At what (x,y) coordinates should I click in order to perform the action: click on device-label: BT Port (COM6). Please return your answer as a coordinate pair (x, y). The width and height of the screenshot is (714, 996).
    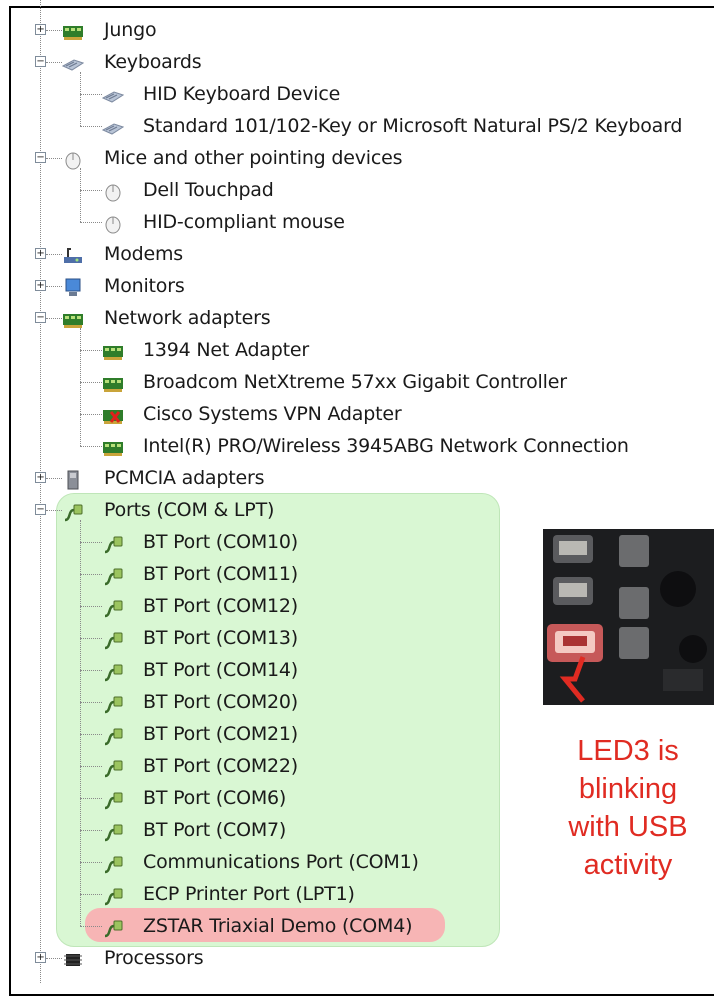
    Looking at the image, I should click on (215, 798).